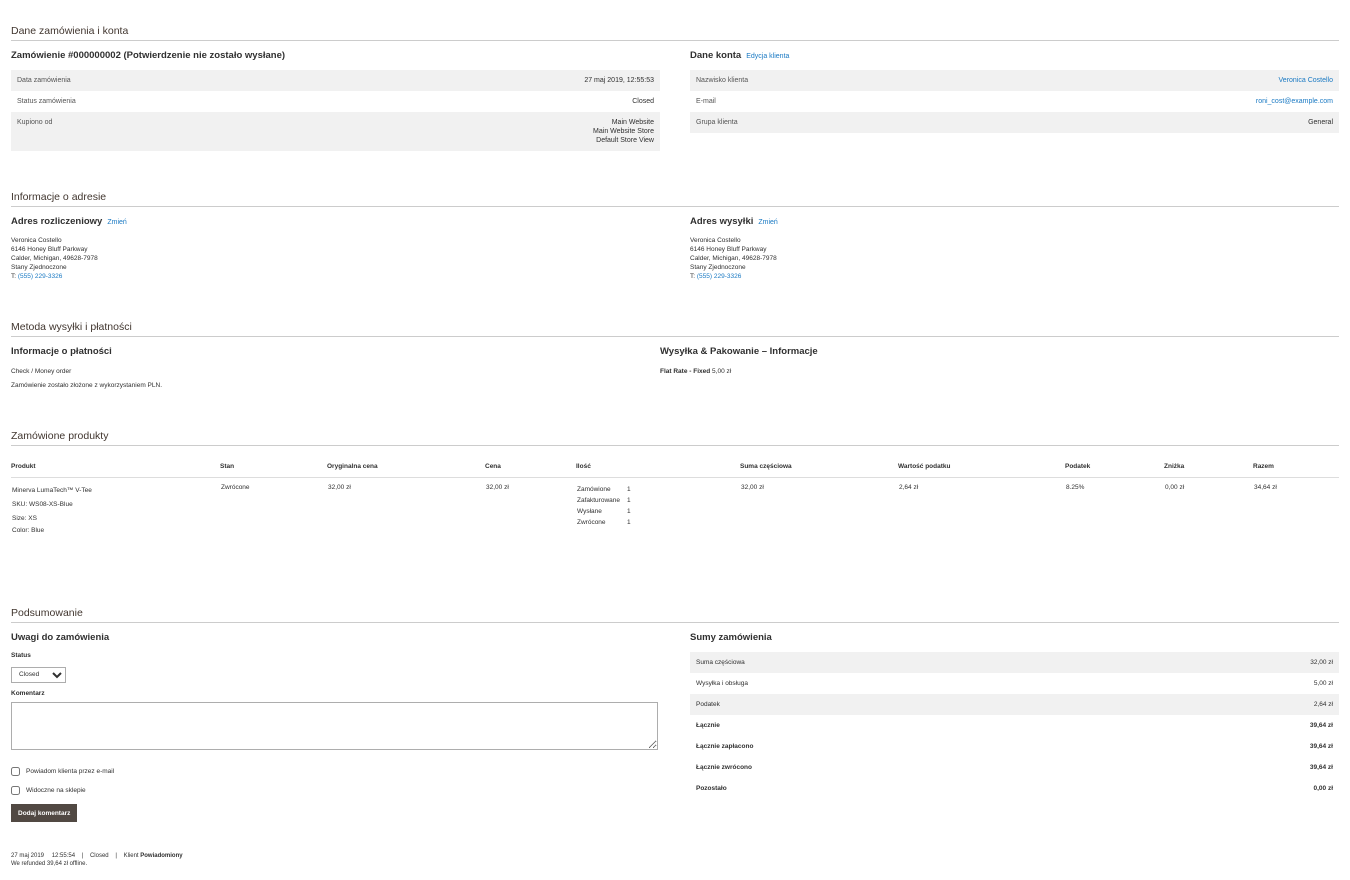  Describe the element at coordinates (38, 530) in the screenshot. I see `color-value: Blue` at that location.